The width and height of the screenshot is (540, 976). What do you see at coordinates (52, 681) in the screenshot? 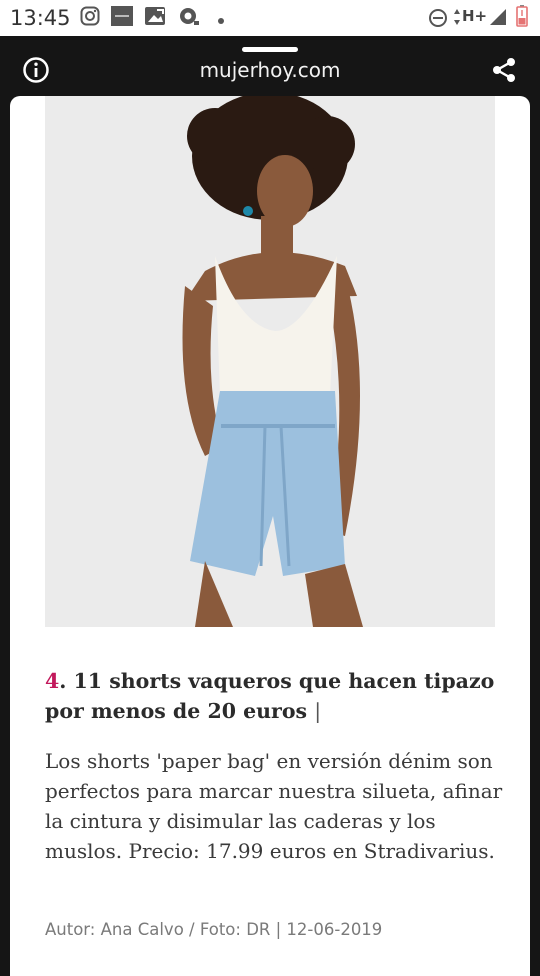
I see `headline-number: 4` at bounding box center [52, 681].